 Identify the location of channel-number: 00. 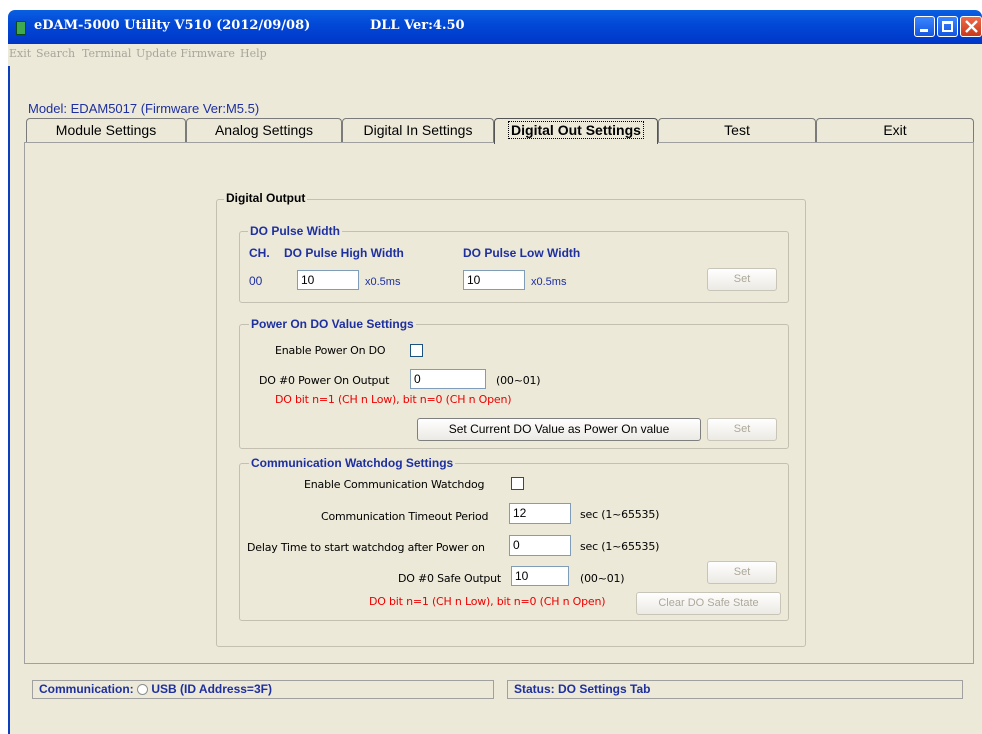
(256, 281).